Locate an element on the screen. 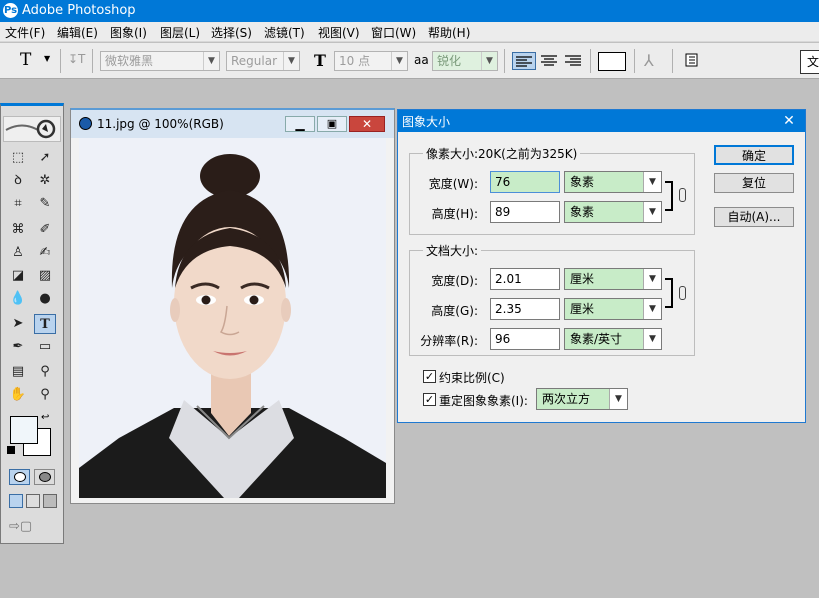  eraser-tool-icon: ◪ is located at coordinates (18, 276).